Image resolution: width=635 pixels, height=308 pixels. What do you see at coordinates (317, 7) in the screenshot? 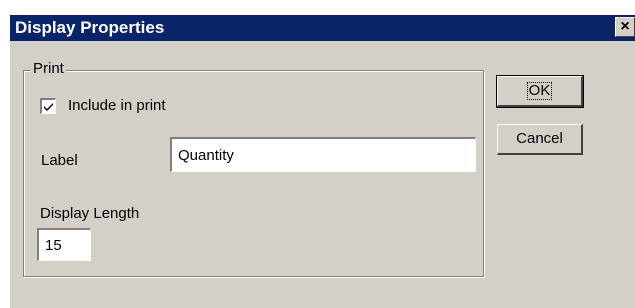
I see `top-edge` at bounding box center [317, 7].